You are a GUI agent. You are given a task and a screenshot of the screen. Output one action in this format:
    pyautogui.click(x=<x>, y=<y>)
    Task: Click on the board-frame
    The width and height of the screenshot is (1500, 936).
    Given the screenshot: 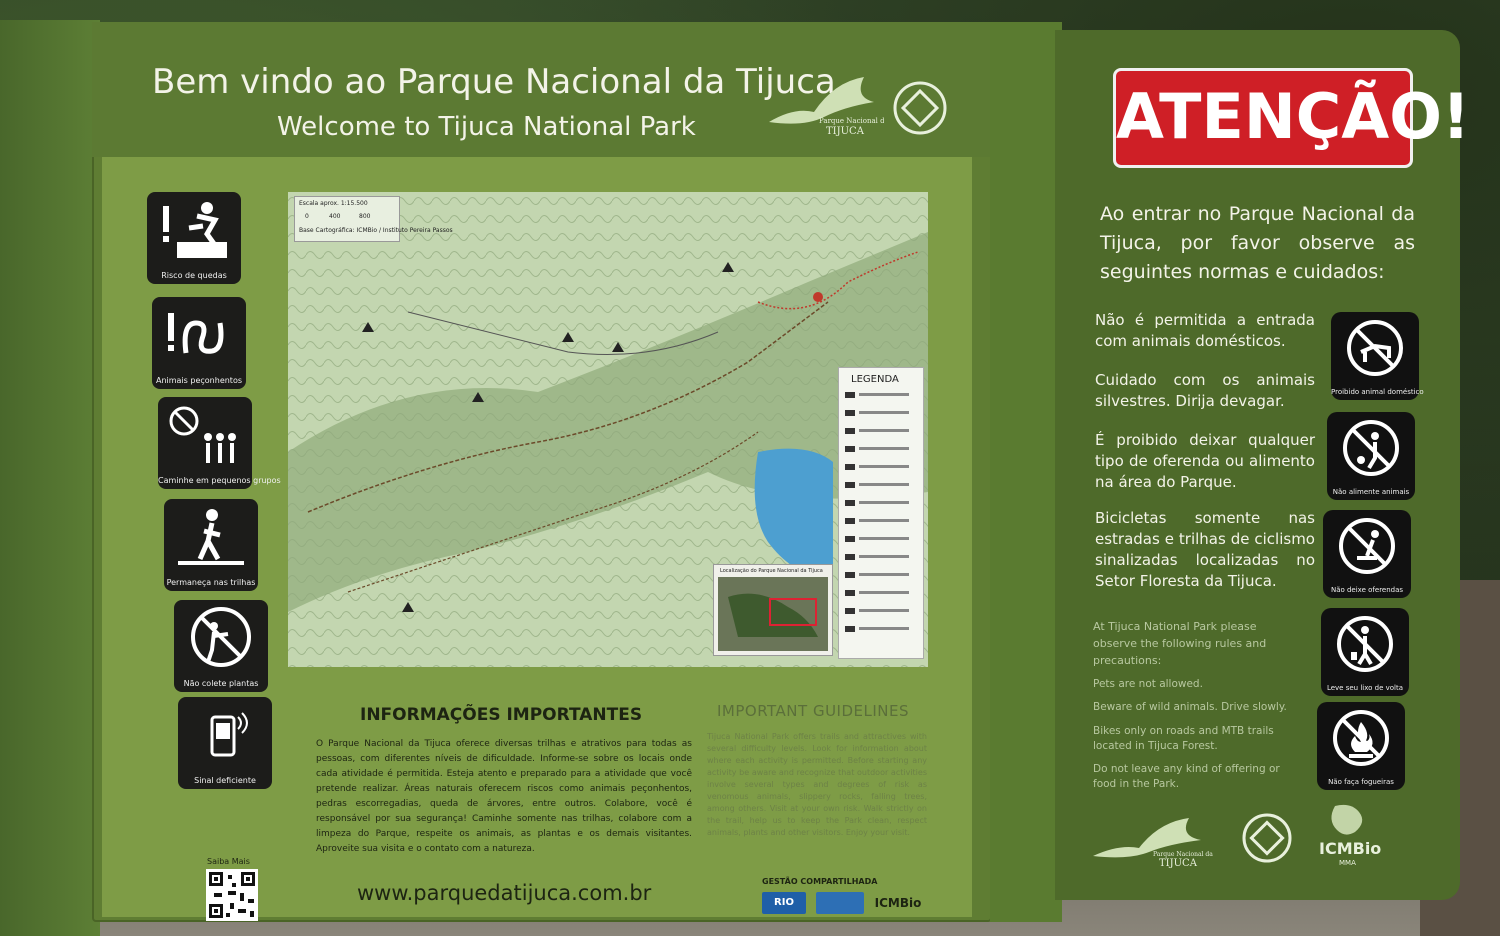 What is the action you would take?
    pyautogui.click(x=1026, y=472)
    